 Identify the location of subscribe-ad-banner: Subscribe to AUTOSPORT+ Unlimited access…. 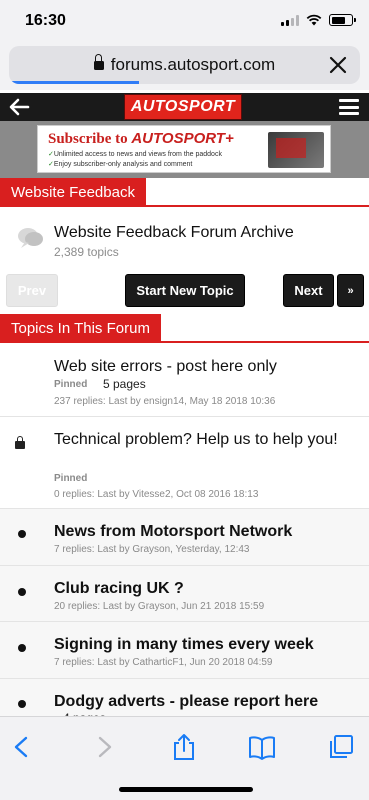
(184, 149).